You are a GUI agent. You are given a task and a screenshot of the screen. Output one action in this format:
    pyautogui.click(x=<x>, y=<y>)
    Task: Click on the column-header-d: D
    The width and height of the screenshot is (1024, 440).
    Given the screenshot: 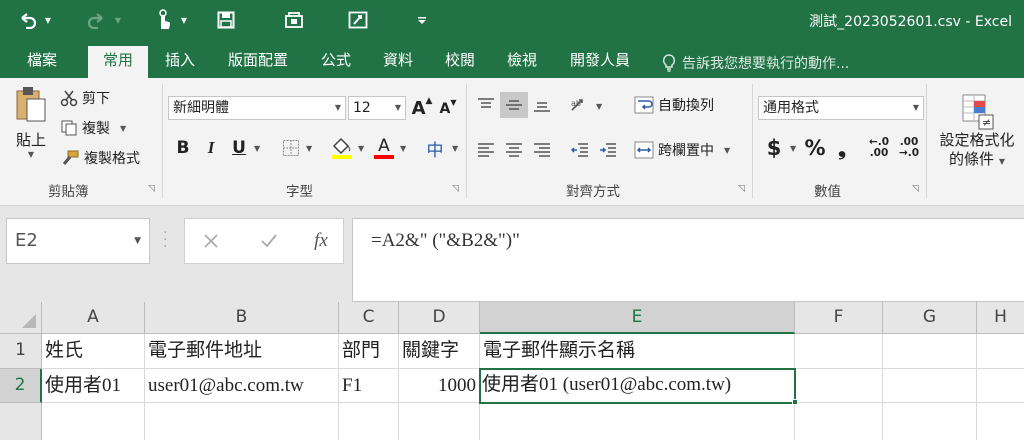 What is the action you would take?
    pyautogui.click(x=439, y=318)
    